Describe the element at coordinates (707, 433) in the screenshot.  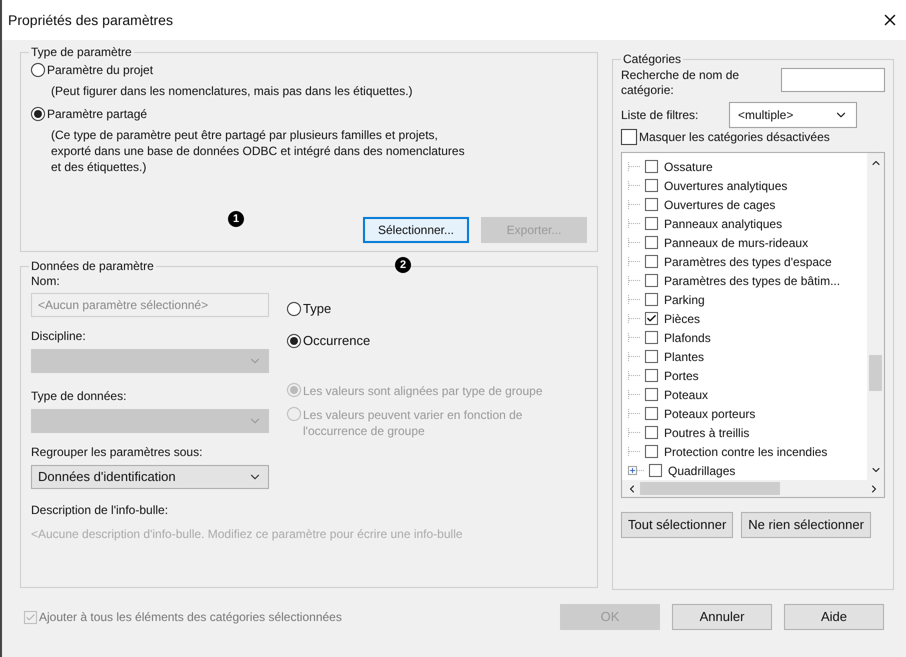
I see `category-item: Poutres à treillis` at that location.